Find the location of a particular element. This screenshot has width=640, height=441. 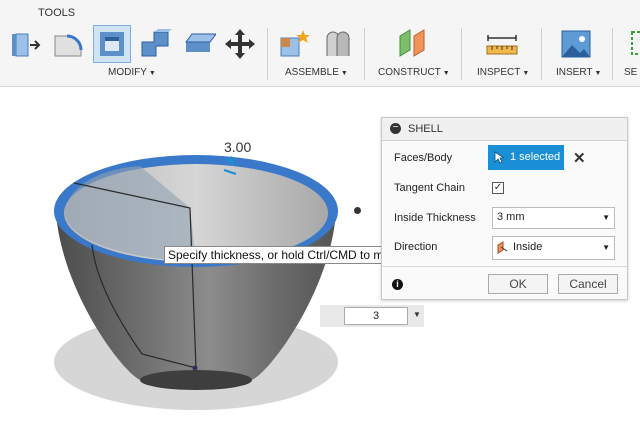

fillet-icon is located at coordinates (68, 44).